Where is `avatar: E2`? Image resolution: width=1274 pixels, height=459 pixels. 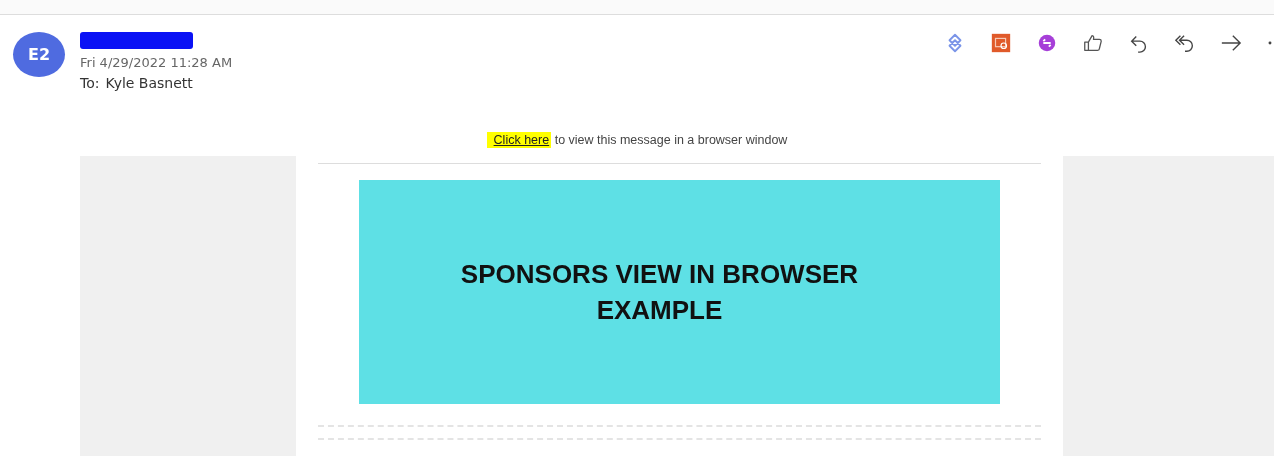 avatar: E2 is located at coordinates (39, 54).